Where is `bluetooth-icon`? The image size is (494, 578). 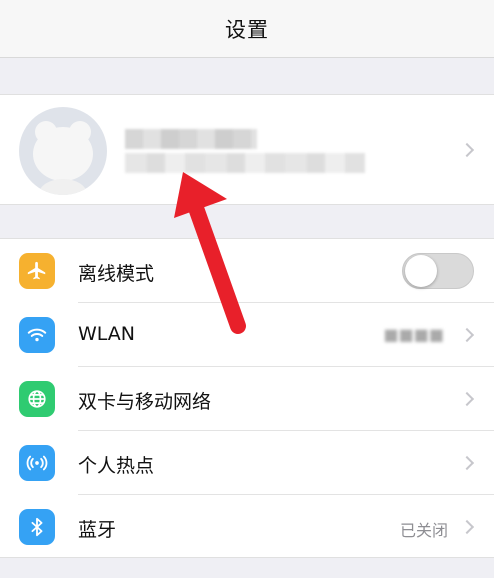
bluetooth-icon is located at coordinates (37, 527).